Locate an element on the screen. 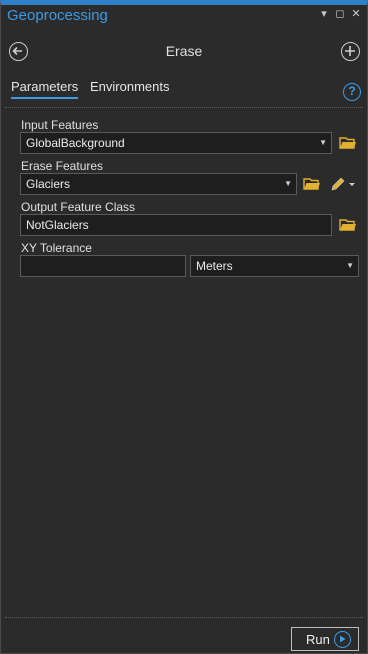  xy-tolerance-unit-value: Meters is located at coordinates (214, 266).